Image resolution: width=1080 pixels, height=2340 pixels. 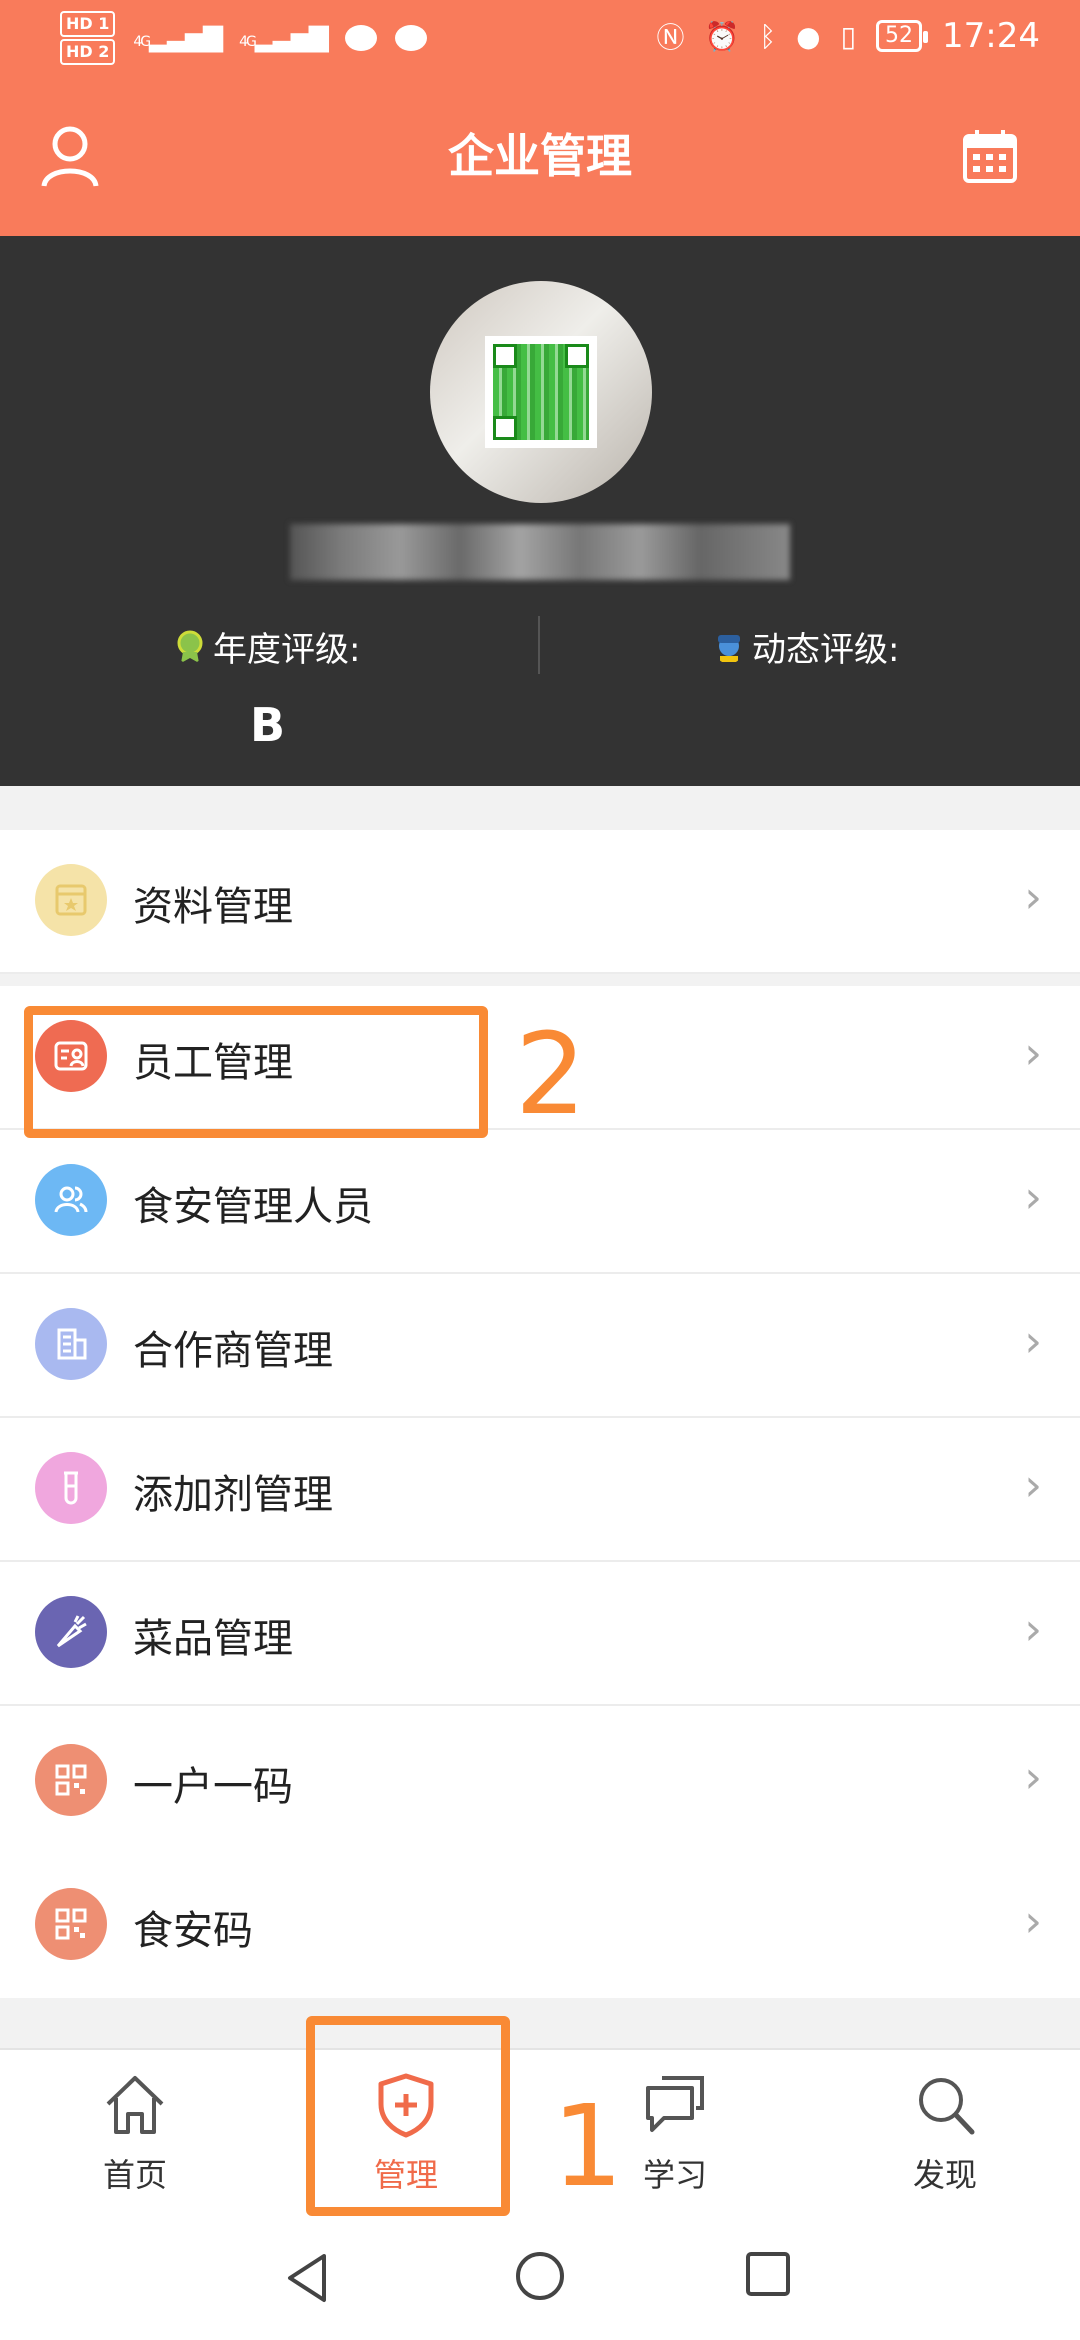 I want to click on sim1-label: HD 1, so click(x=88, y=24).